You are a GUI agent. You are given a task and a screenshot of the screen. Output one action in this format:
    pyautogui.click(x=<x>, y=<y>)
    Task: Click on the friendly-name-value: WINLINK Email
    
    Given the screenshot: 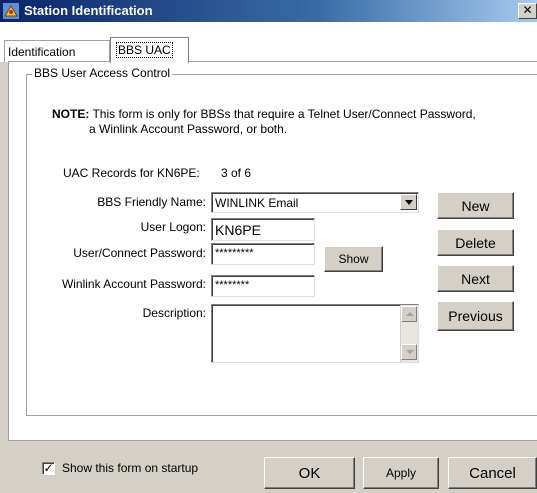 What is the action you would take?
    pyautogui.click(x=257, y=203)
    